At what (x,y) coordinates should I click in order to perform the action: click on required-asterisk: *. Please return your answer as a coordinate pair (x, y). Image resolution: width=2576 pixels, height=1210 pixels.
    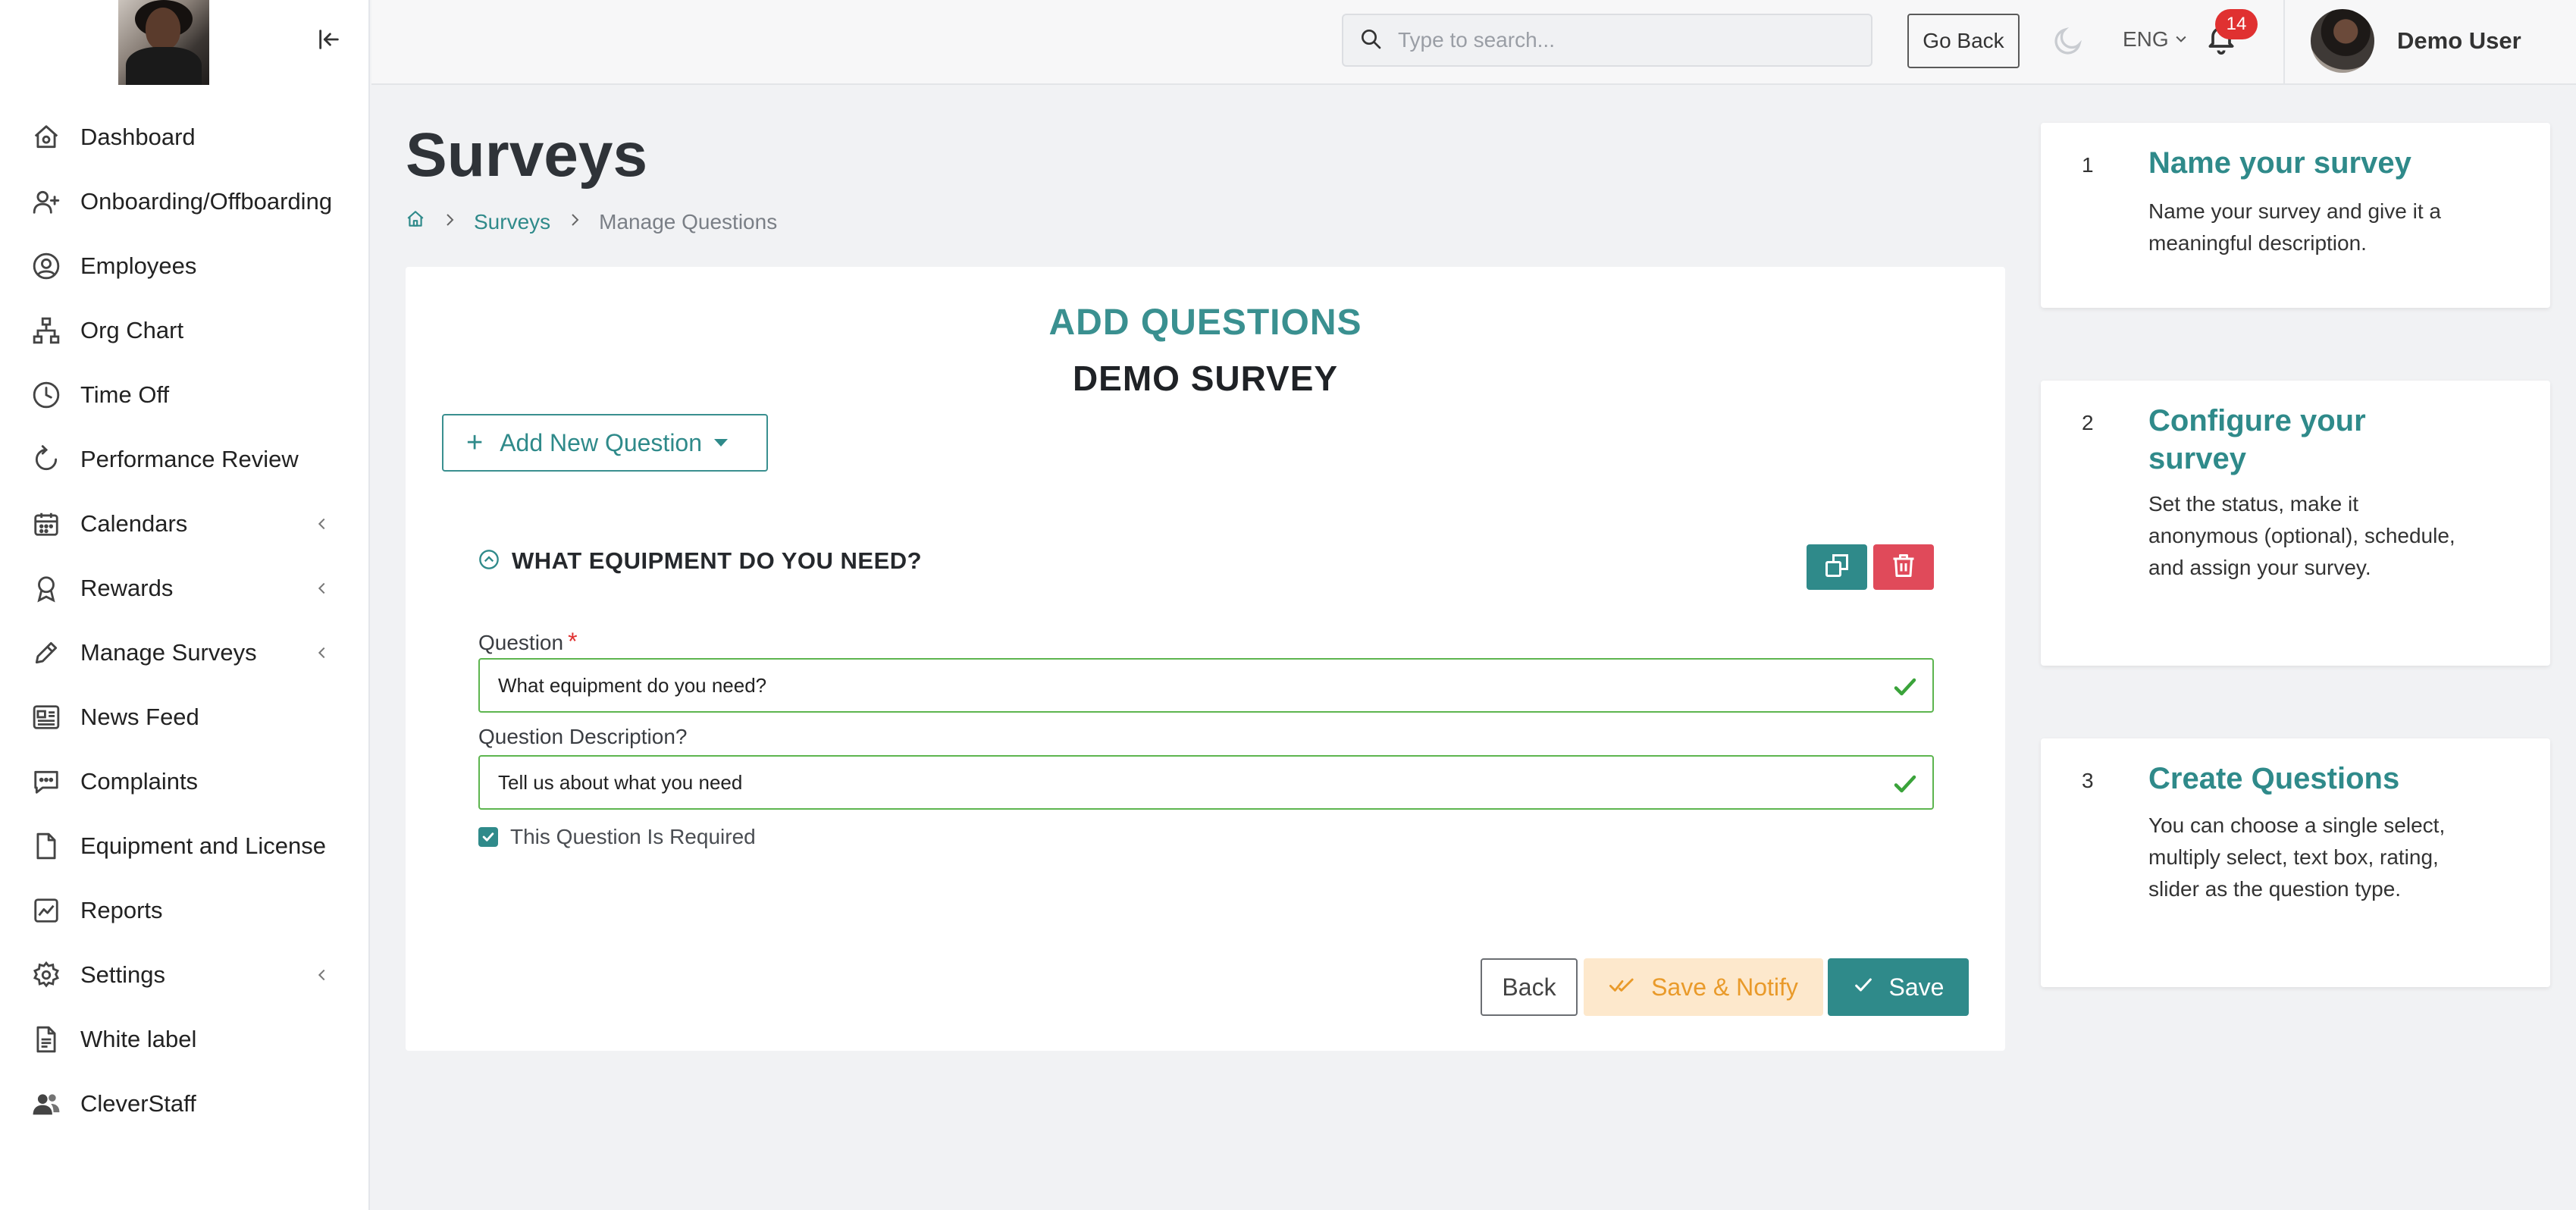
    Looking at the image, I should click on (573, 641).